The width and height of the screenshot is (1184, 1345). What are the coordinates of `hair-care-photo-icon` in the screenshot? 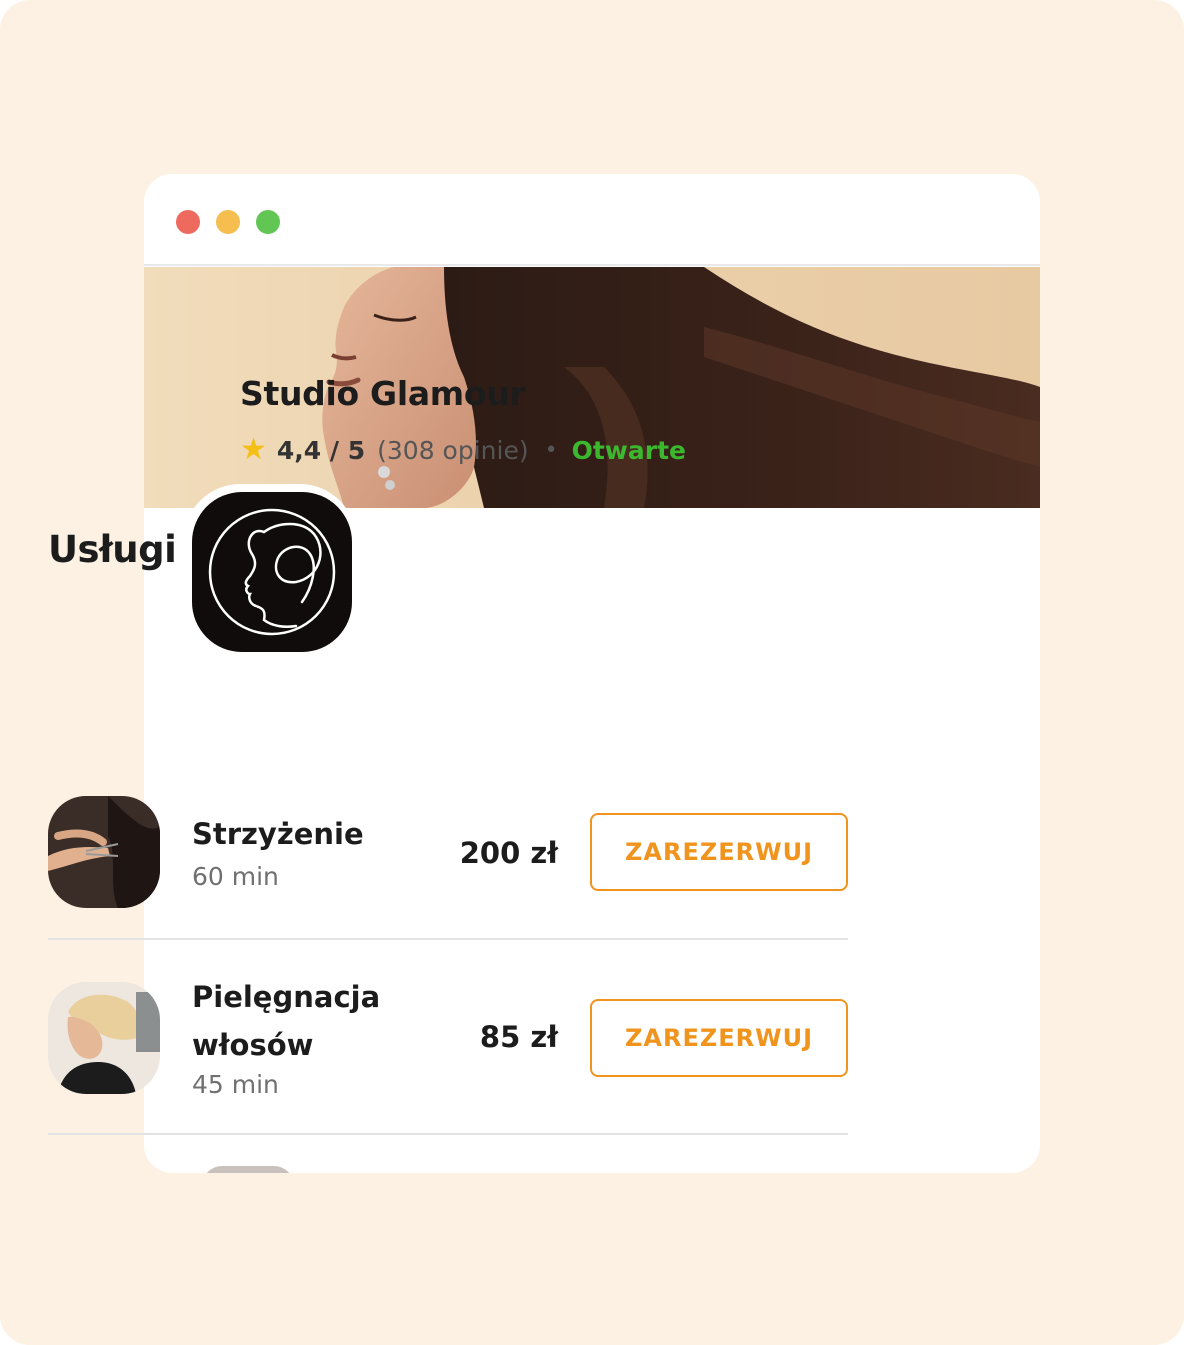 It's located at (104, 1038).